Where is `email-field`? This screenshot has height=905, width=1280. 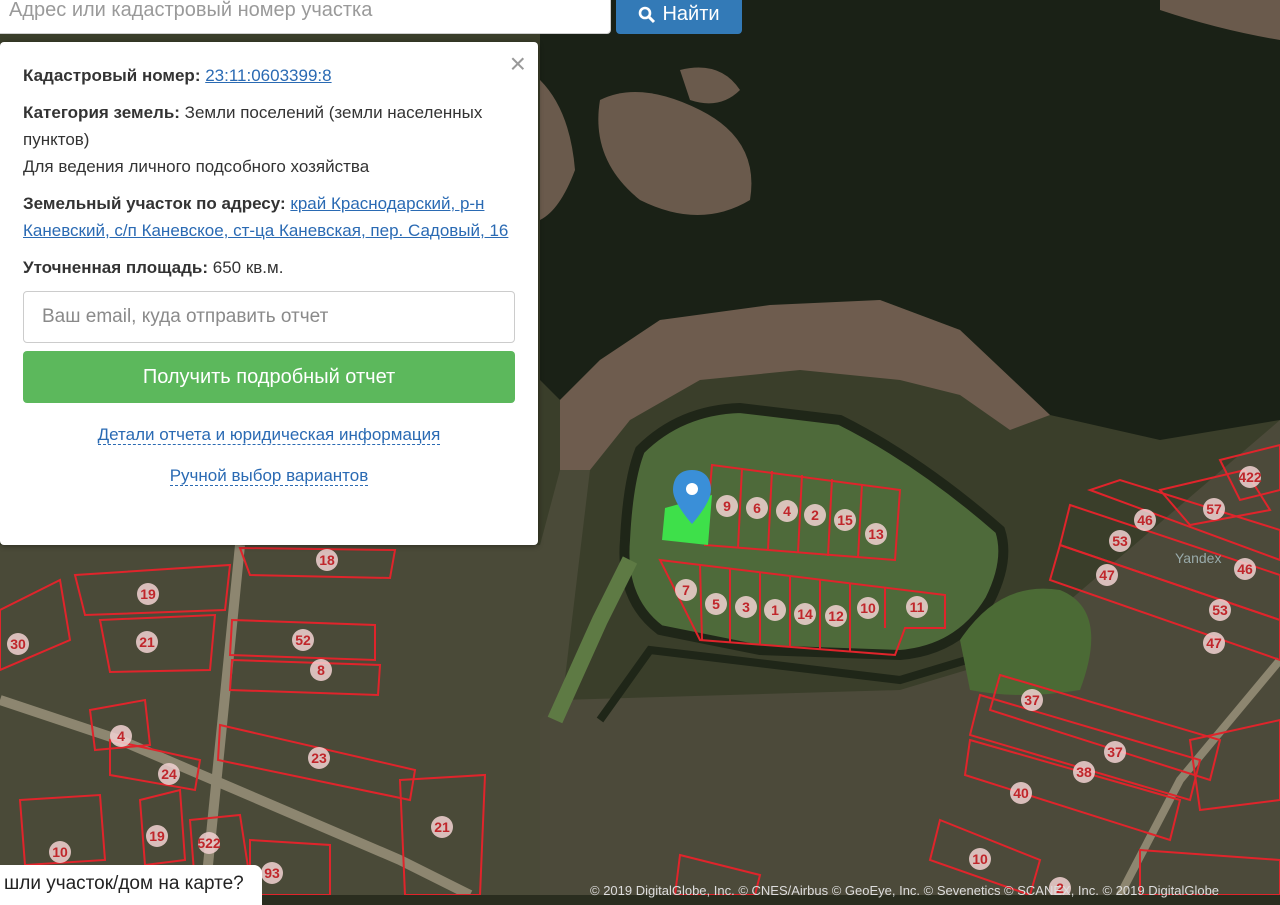
email-field is located at coordinates (269, 317).